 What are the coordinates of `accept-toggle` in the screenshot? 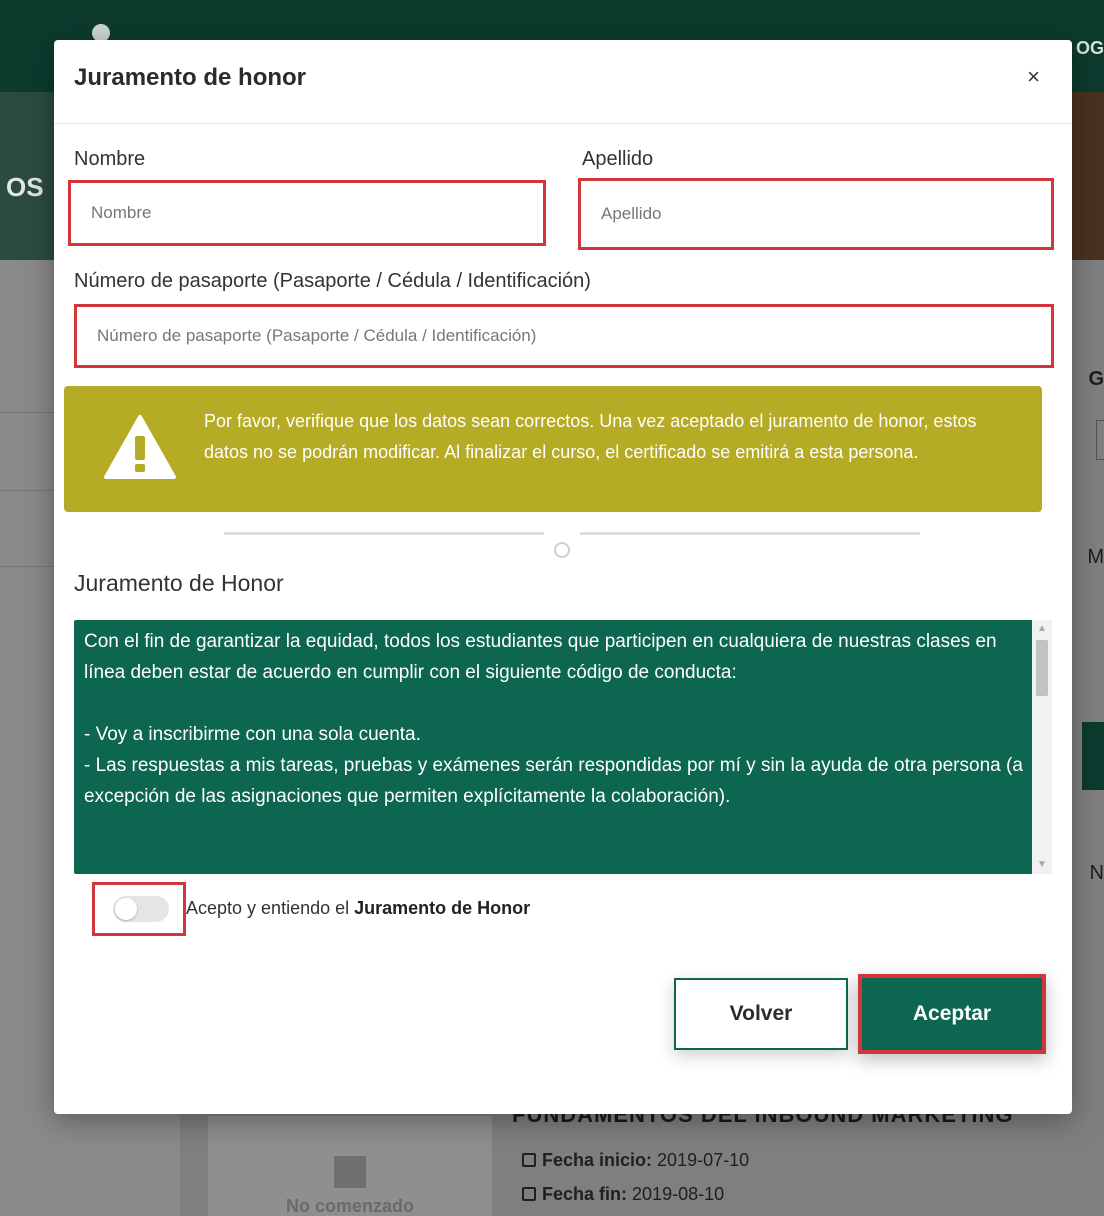 It's located at (141, 909).